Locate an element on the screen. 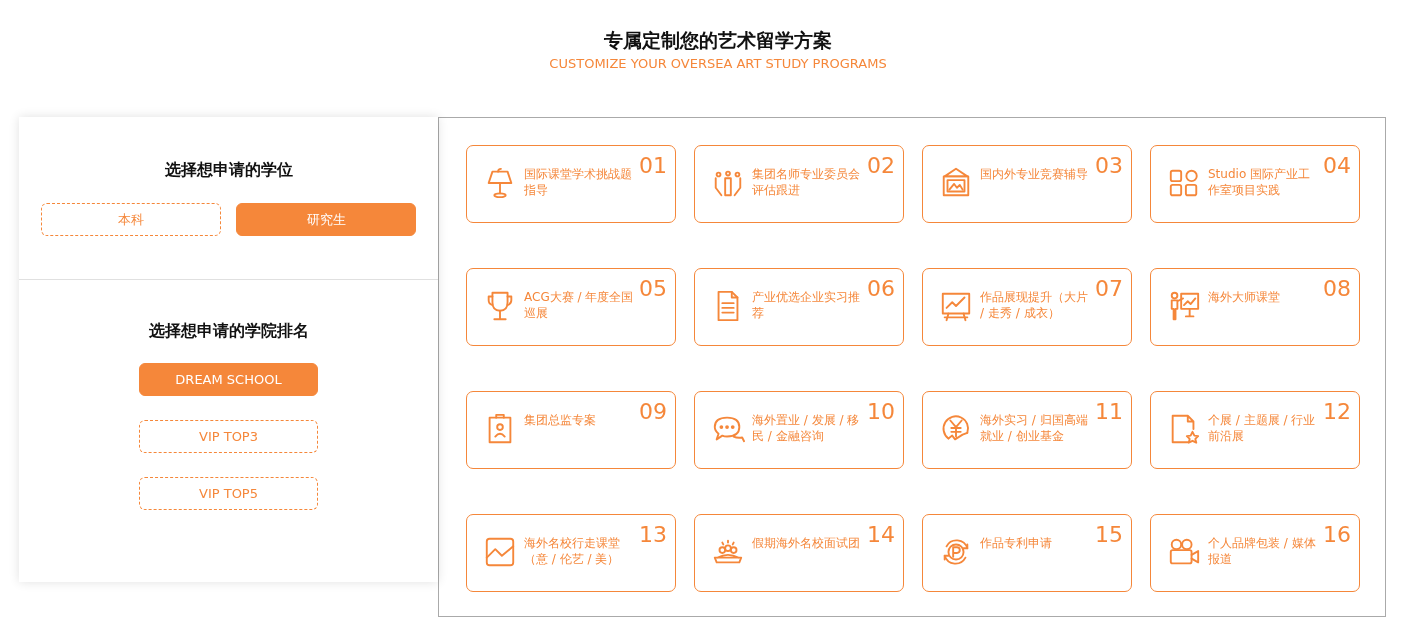 The image size is (1408, 631). service-number: 02 is located at coordinates (881, 166).